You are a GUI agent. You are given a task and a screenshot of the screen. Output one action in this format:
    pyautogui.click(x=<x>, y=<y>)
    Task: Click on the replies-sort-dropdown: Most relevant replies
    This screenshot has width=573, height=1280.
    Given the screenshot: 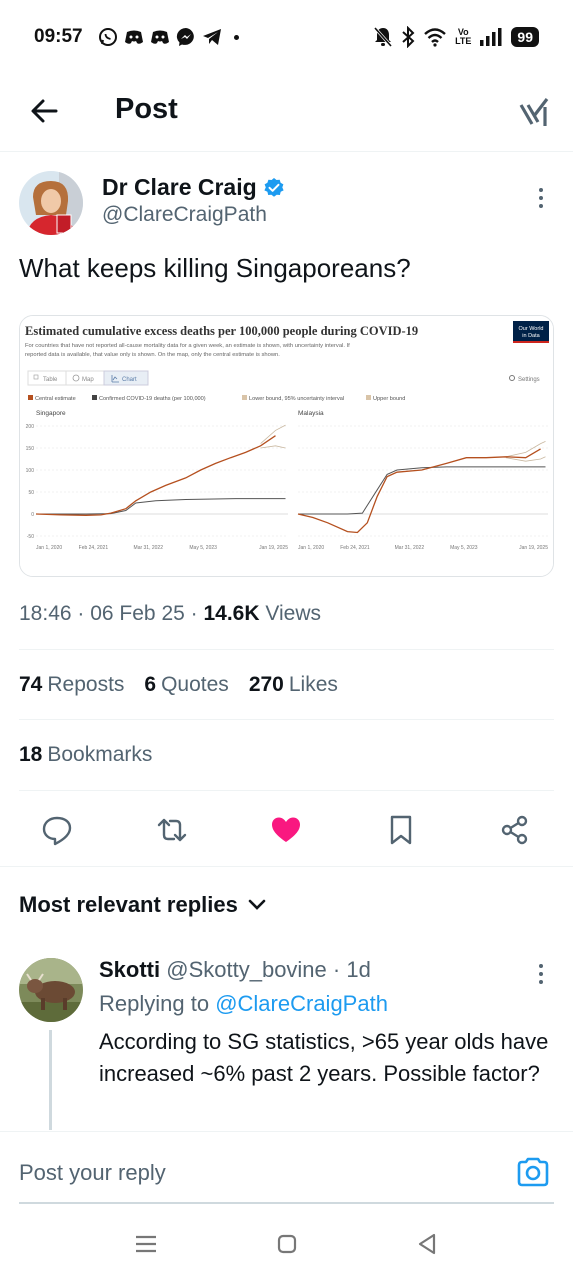 What is the action you would take?
    pyautogui.click(x=142, y=905)
    